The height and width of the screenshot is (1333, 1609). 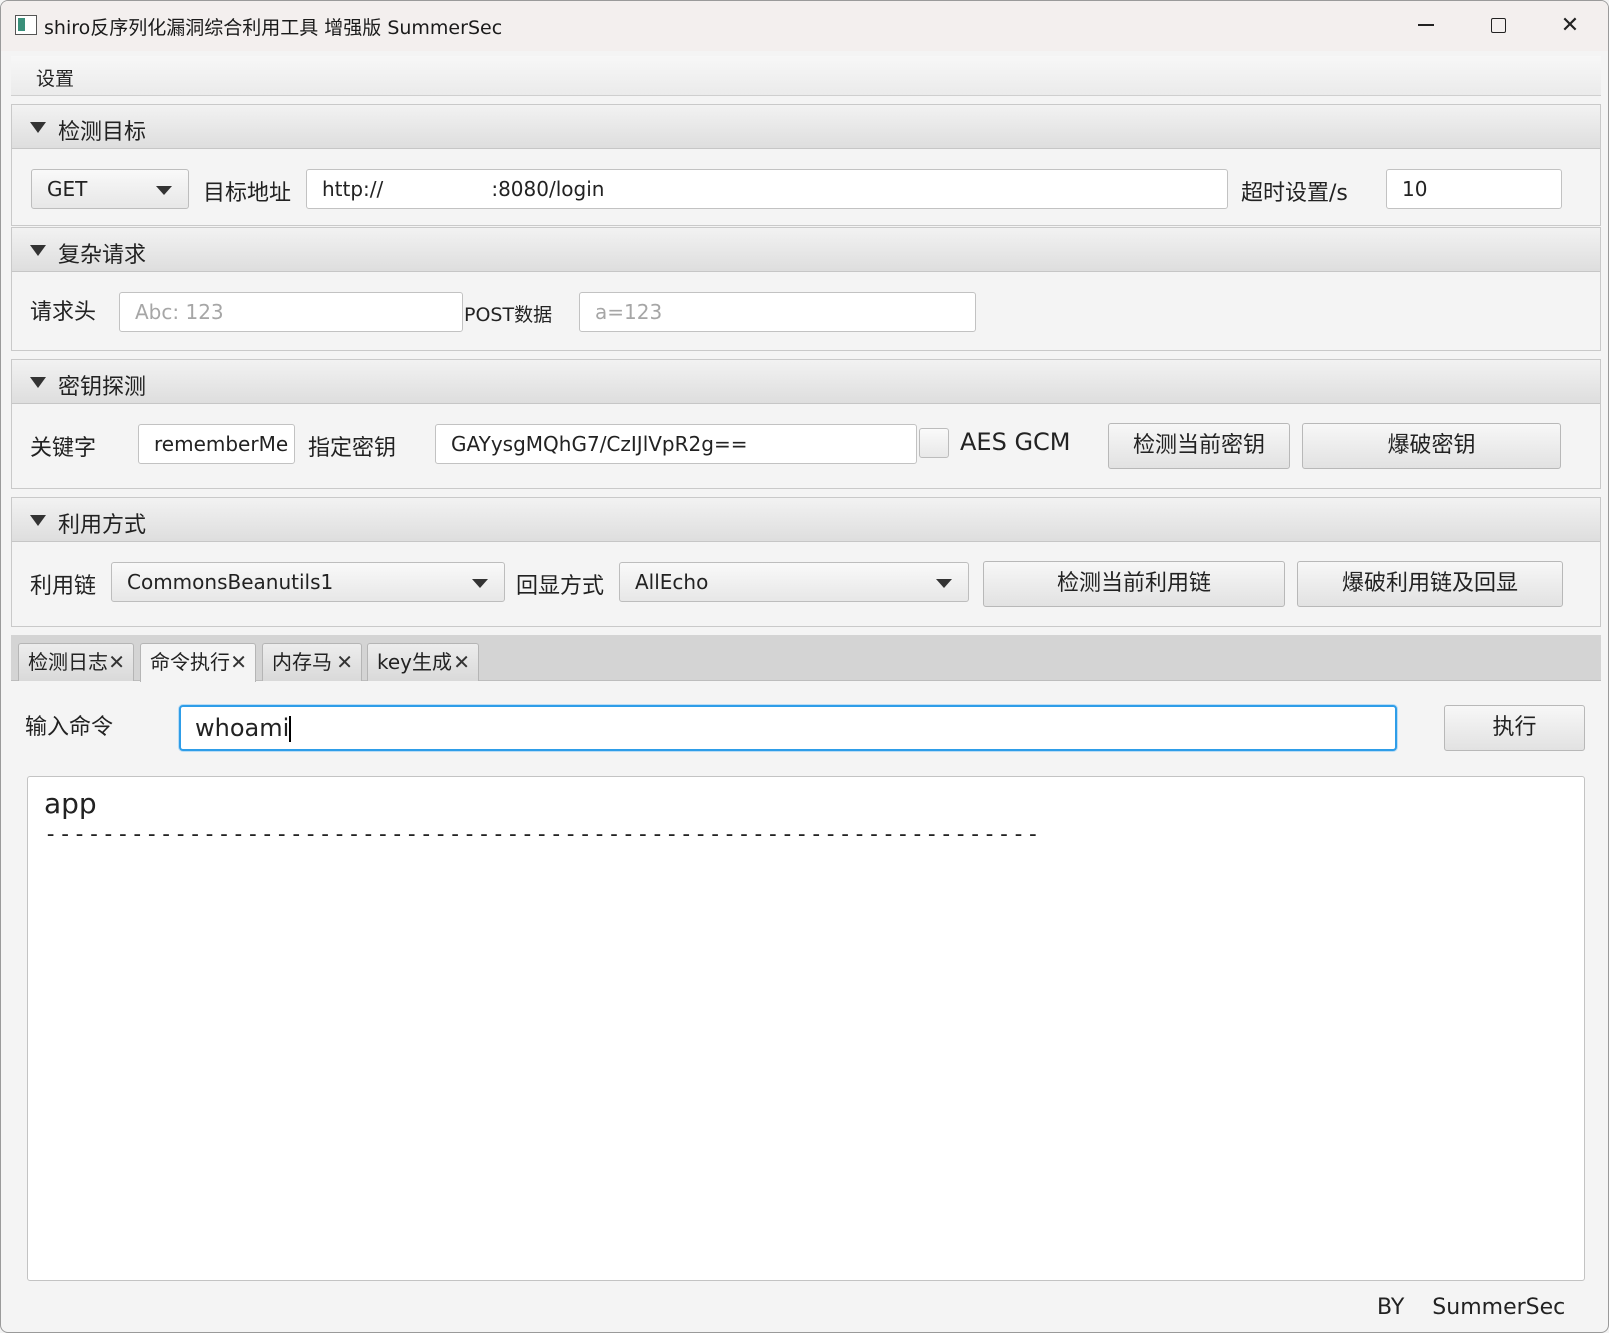 What do you see at coordinates (290, 729) in the screenshot?
I see `text-cursor` at bounding box center [290, 729].